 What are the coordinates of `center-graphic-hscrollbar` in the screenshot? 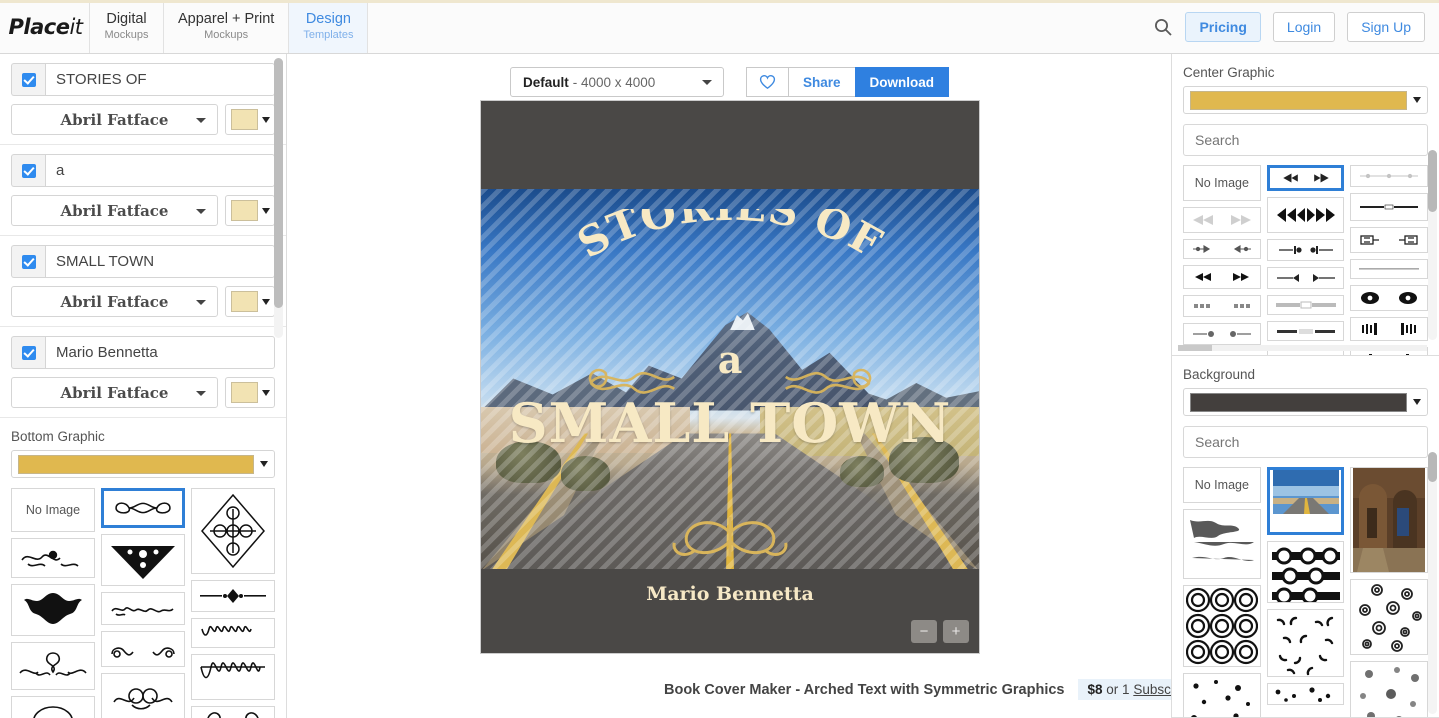 It's located at (1302, 348).